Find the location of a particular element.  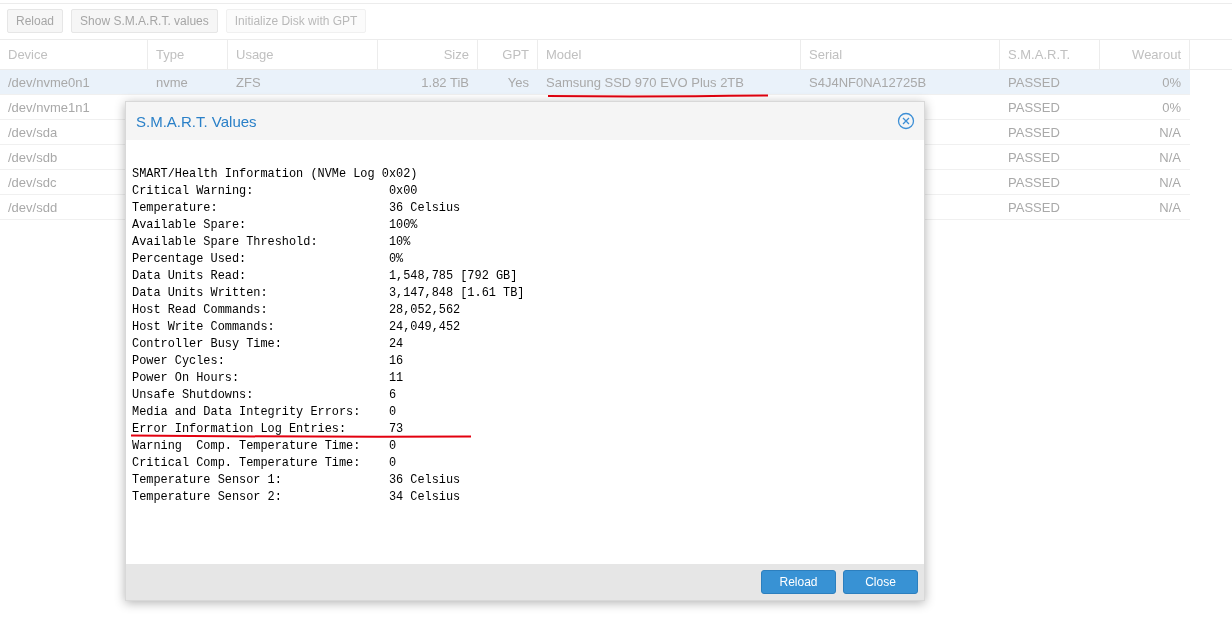

smart-output-line: Temperature Sensor 2: 34 Celsius is located at coordinates (296, 497).